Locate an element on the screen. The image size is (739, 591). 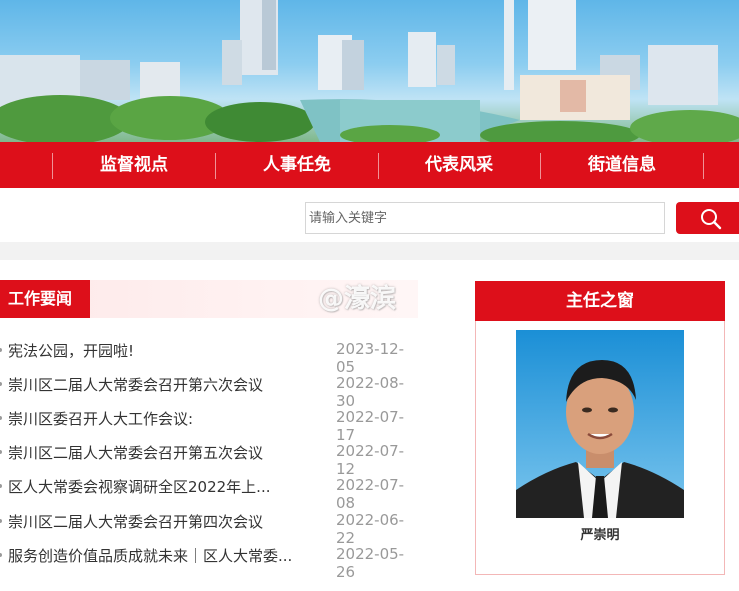
nav-item-street-info: 街道信息 is located at coordinates (622, 165).